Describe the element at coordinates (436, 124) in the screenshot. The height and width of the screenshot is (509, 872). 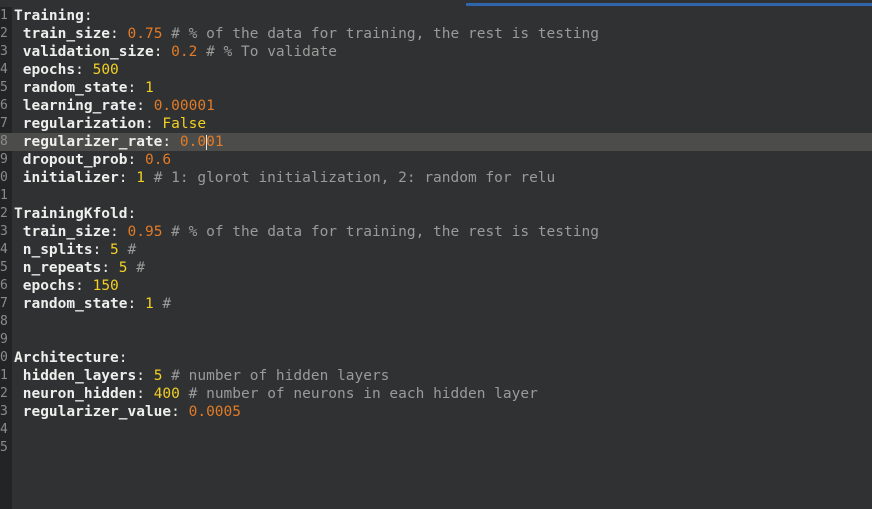
I see `code-line: 7 regularization: False` at that location.